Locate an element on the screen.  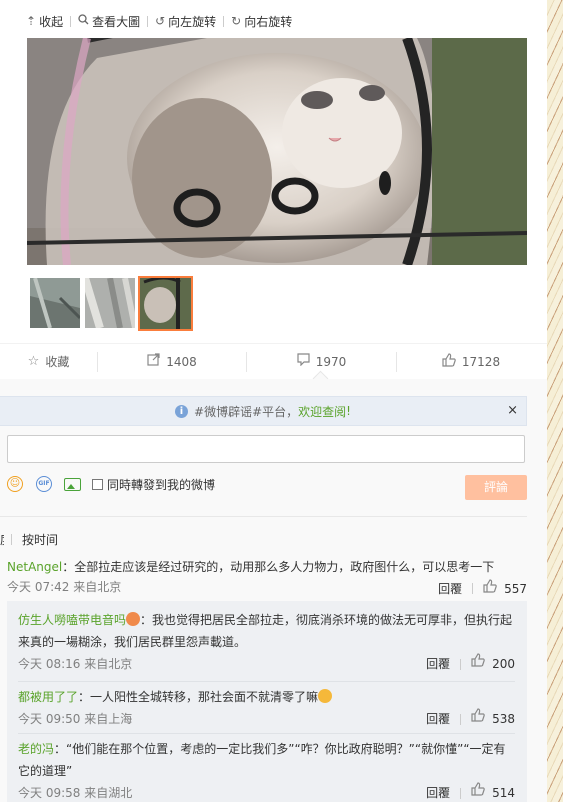
emoji-icon: ☺ is located at coordinates (15, 484).